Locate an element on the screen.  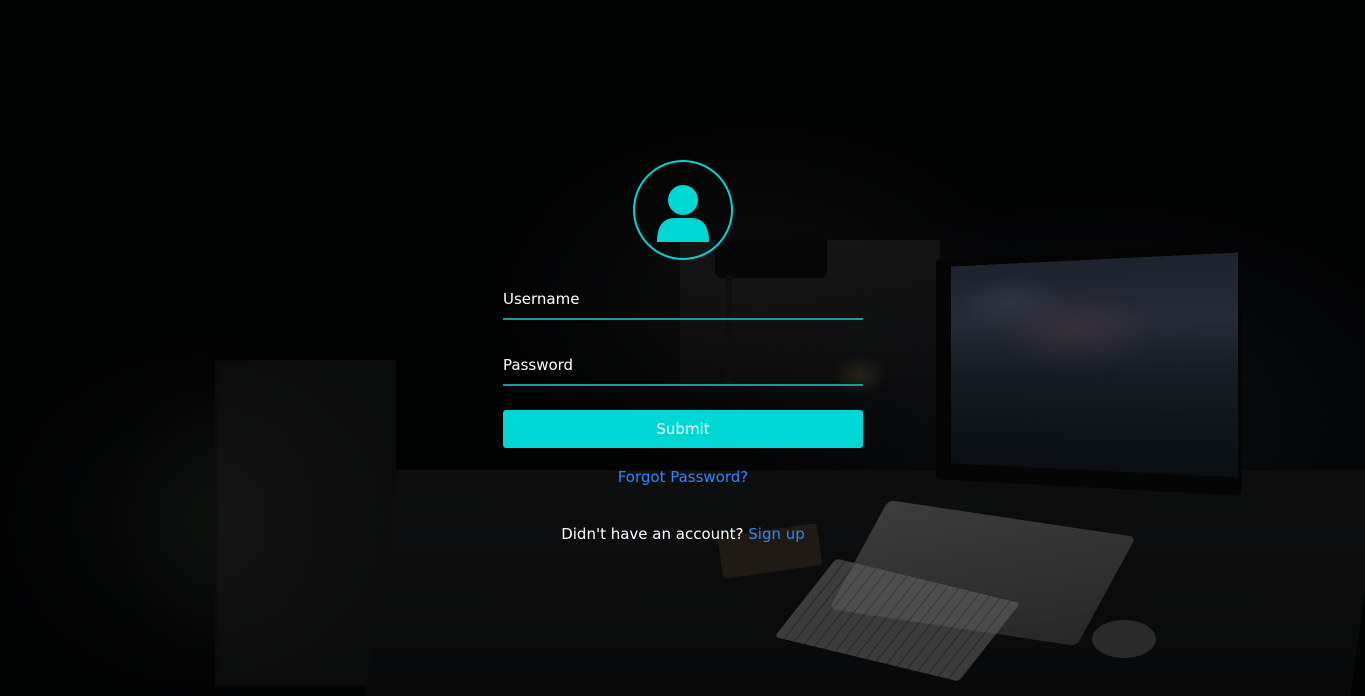
forgot-password-link: Forgot Password? is located at coordinates (683, 477).